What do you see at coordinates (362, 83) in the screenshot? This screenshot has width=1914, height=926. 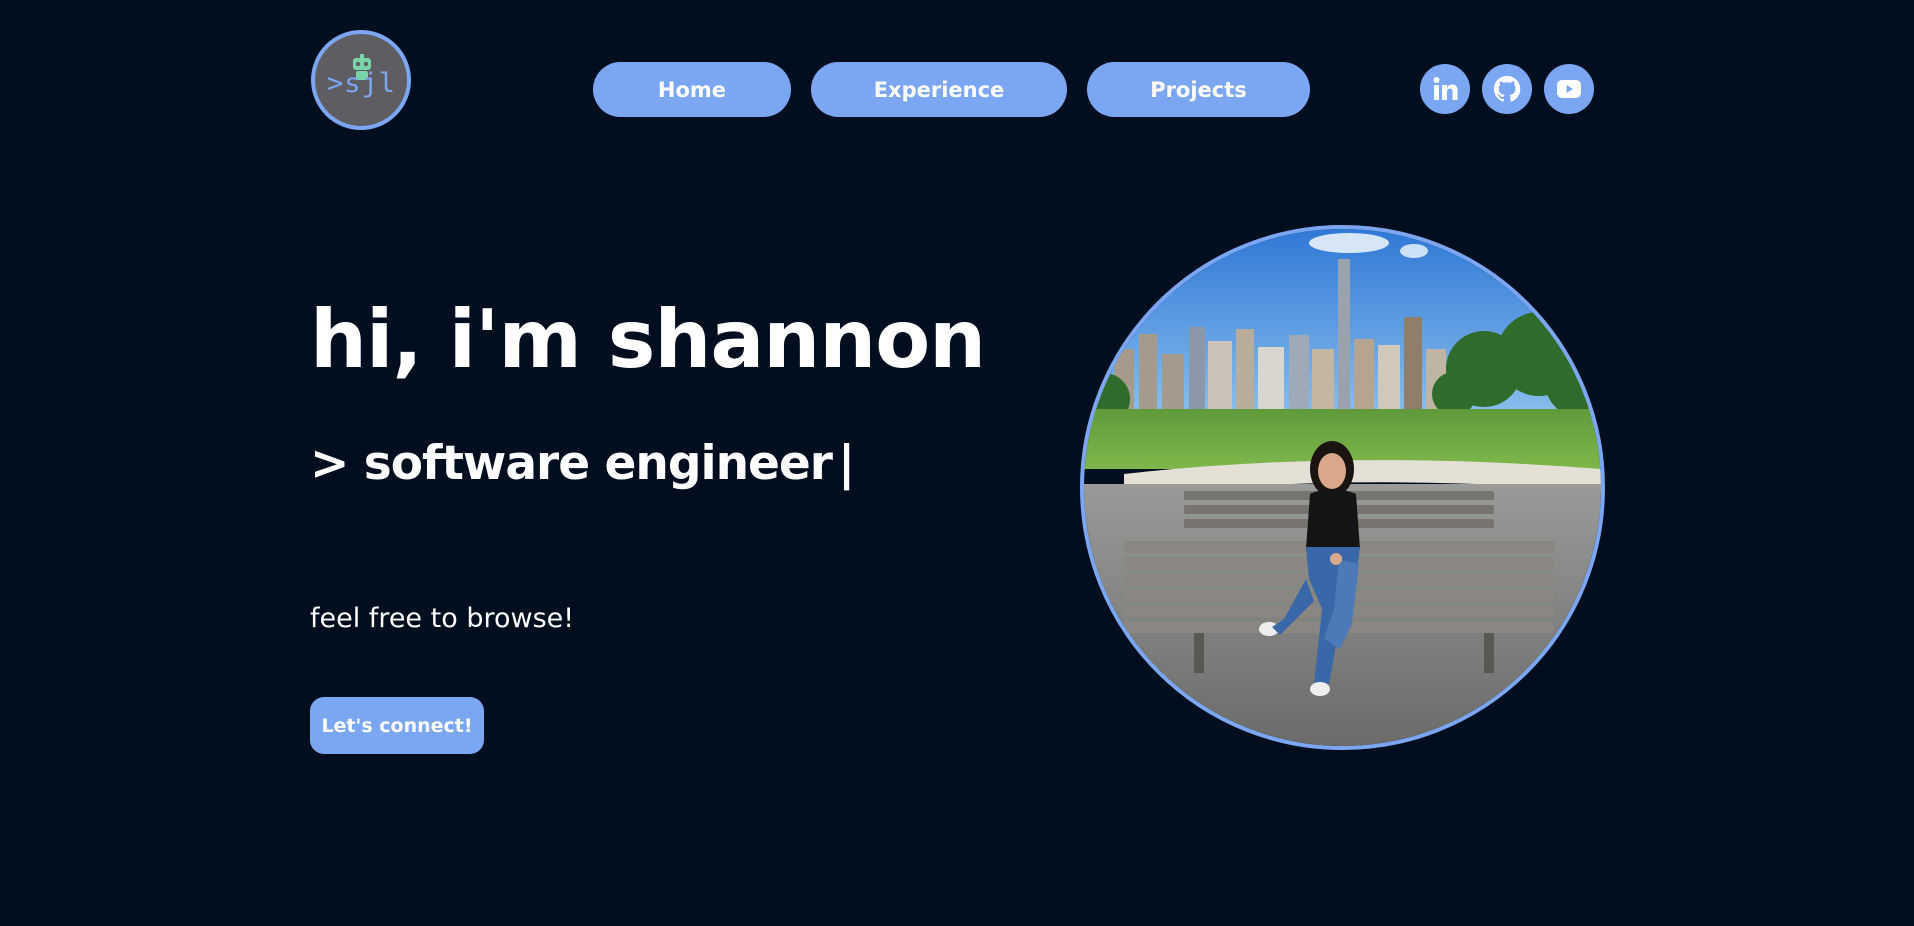 I see `logo-text: >sjl` at bounding box center [362, 83].